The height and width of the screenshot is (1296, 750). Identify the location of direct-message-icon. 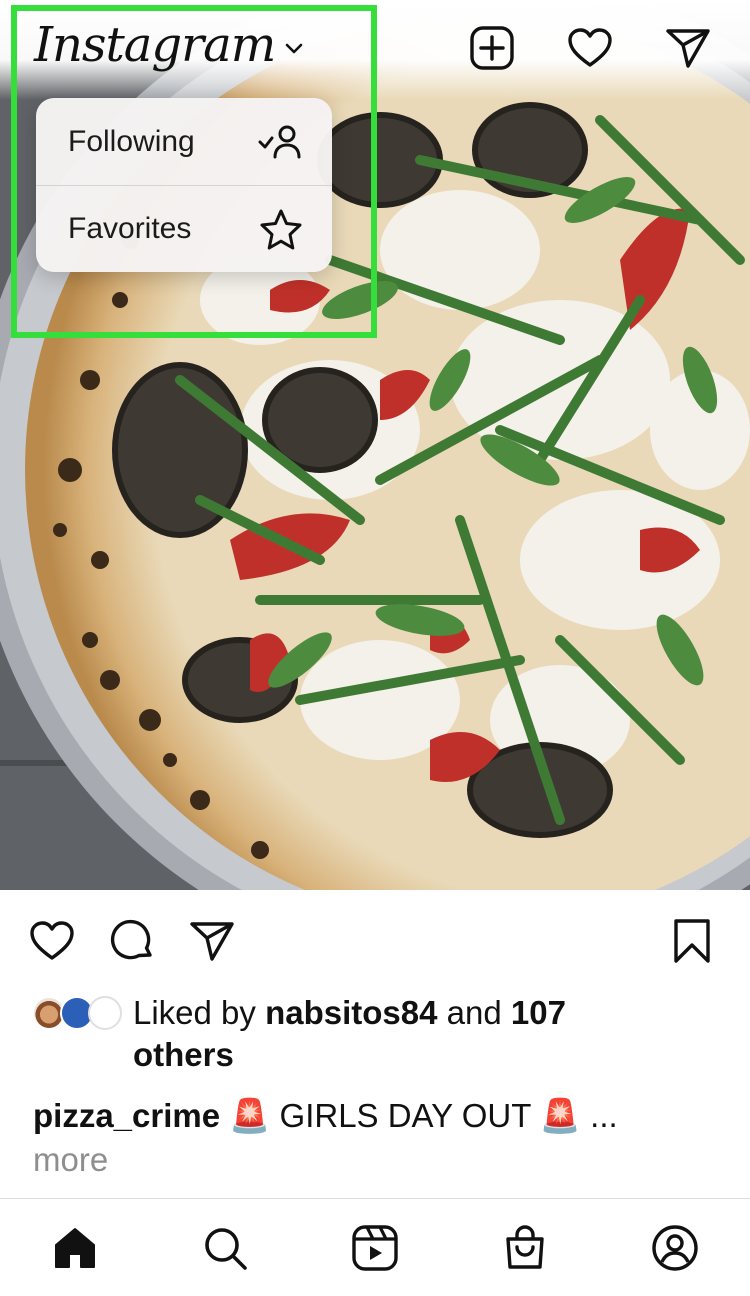
(688, 48).